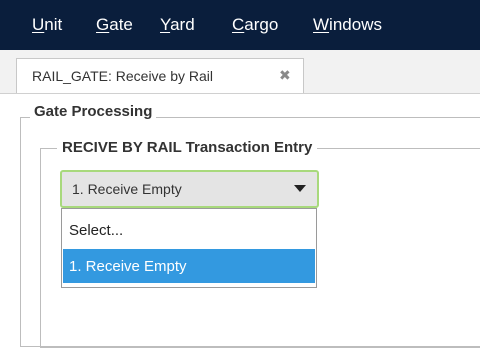 The image size is (480, 348). I want to click on option-receive-empty-label: 1. Receive Empty, so click(128, 266).